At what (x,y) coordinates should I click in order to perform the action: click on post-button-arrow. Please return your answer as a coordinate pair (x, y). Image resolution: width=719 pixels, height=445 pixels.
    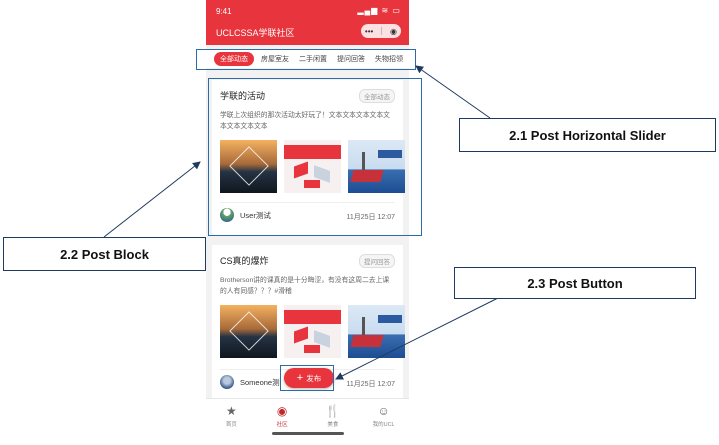
    Looking at the image, I should click on (418, 338).